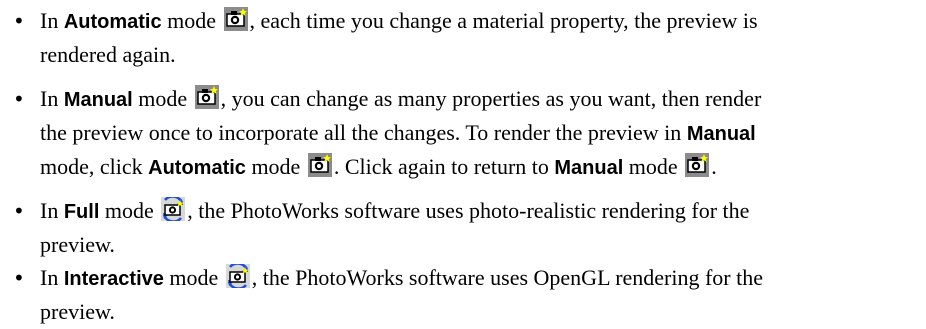 Image resolution: width=926 pixels, height=329 pixels. What do you see at coordinates (81, 212) in the screenshot?
I see `ui-term-full: Full` at bounding box center [81, 212].